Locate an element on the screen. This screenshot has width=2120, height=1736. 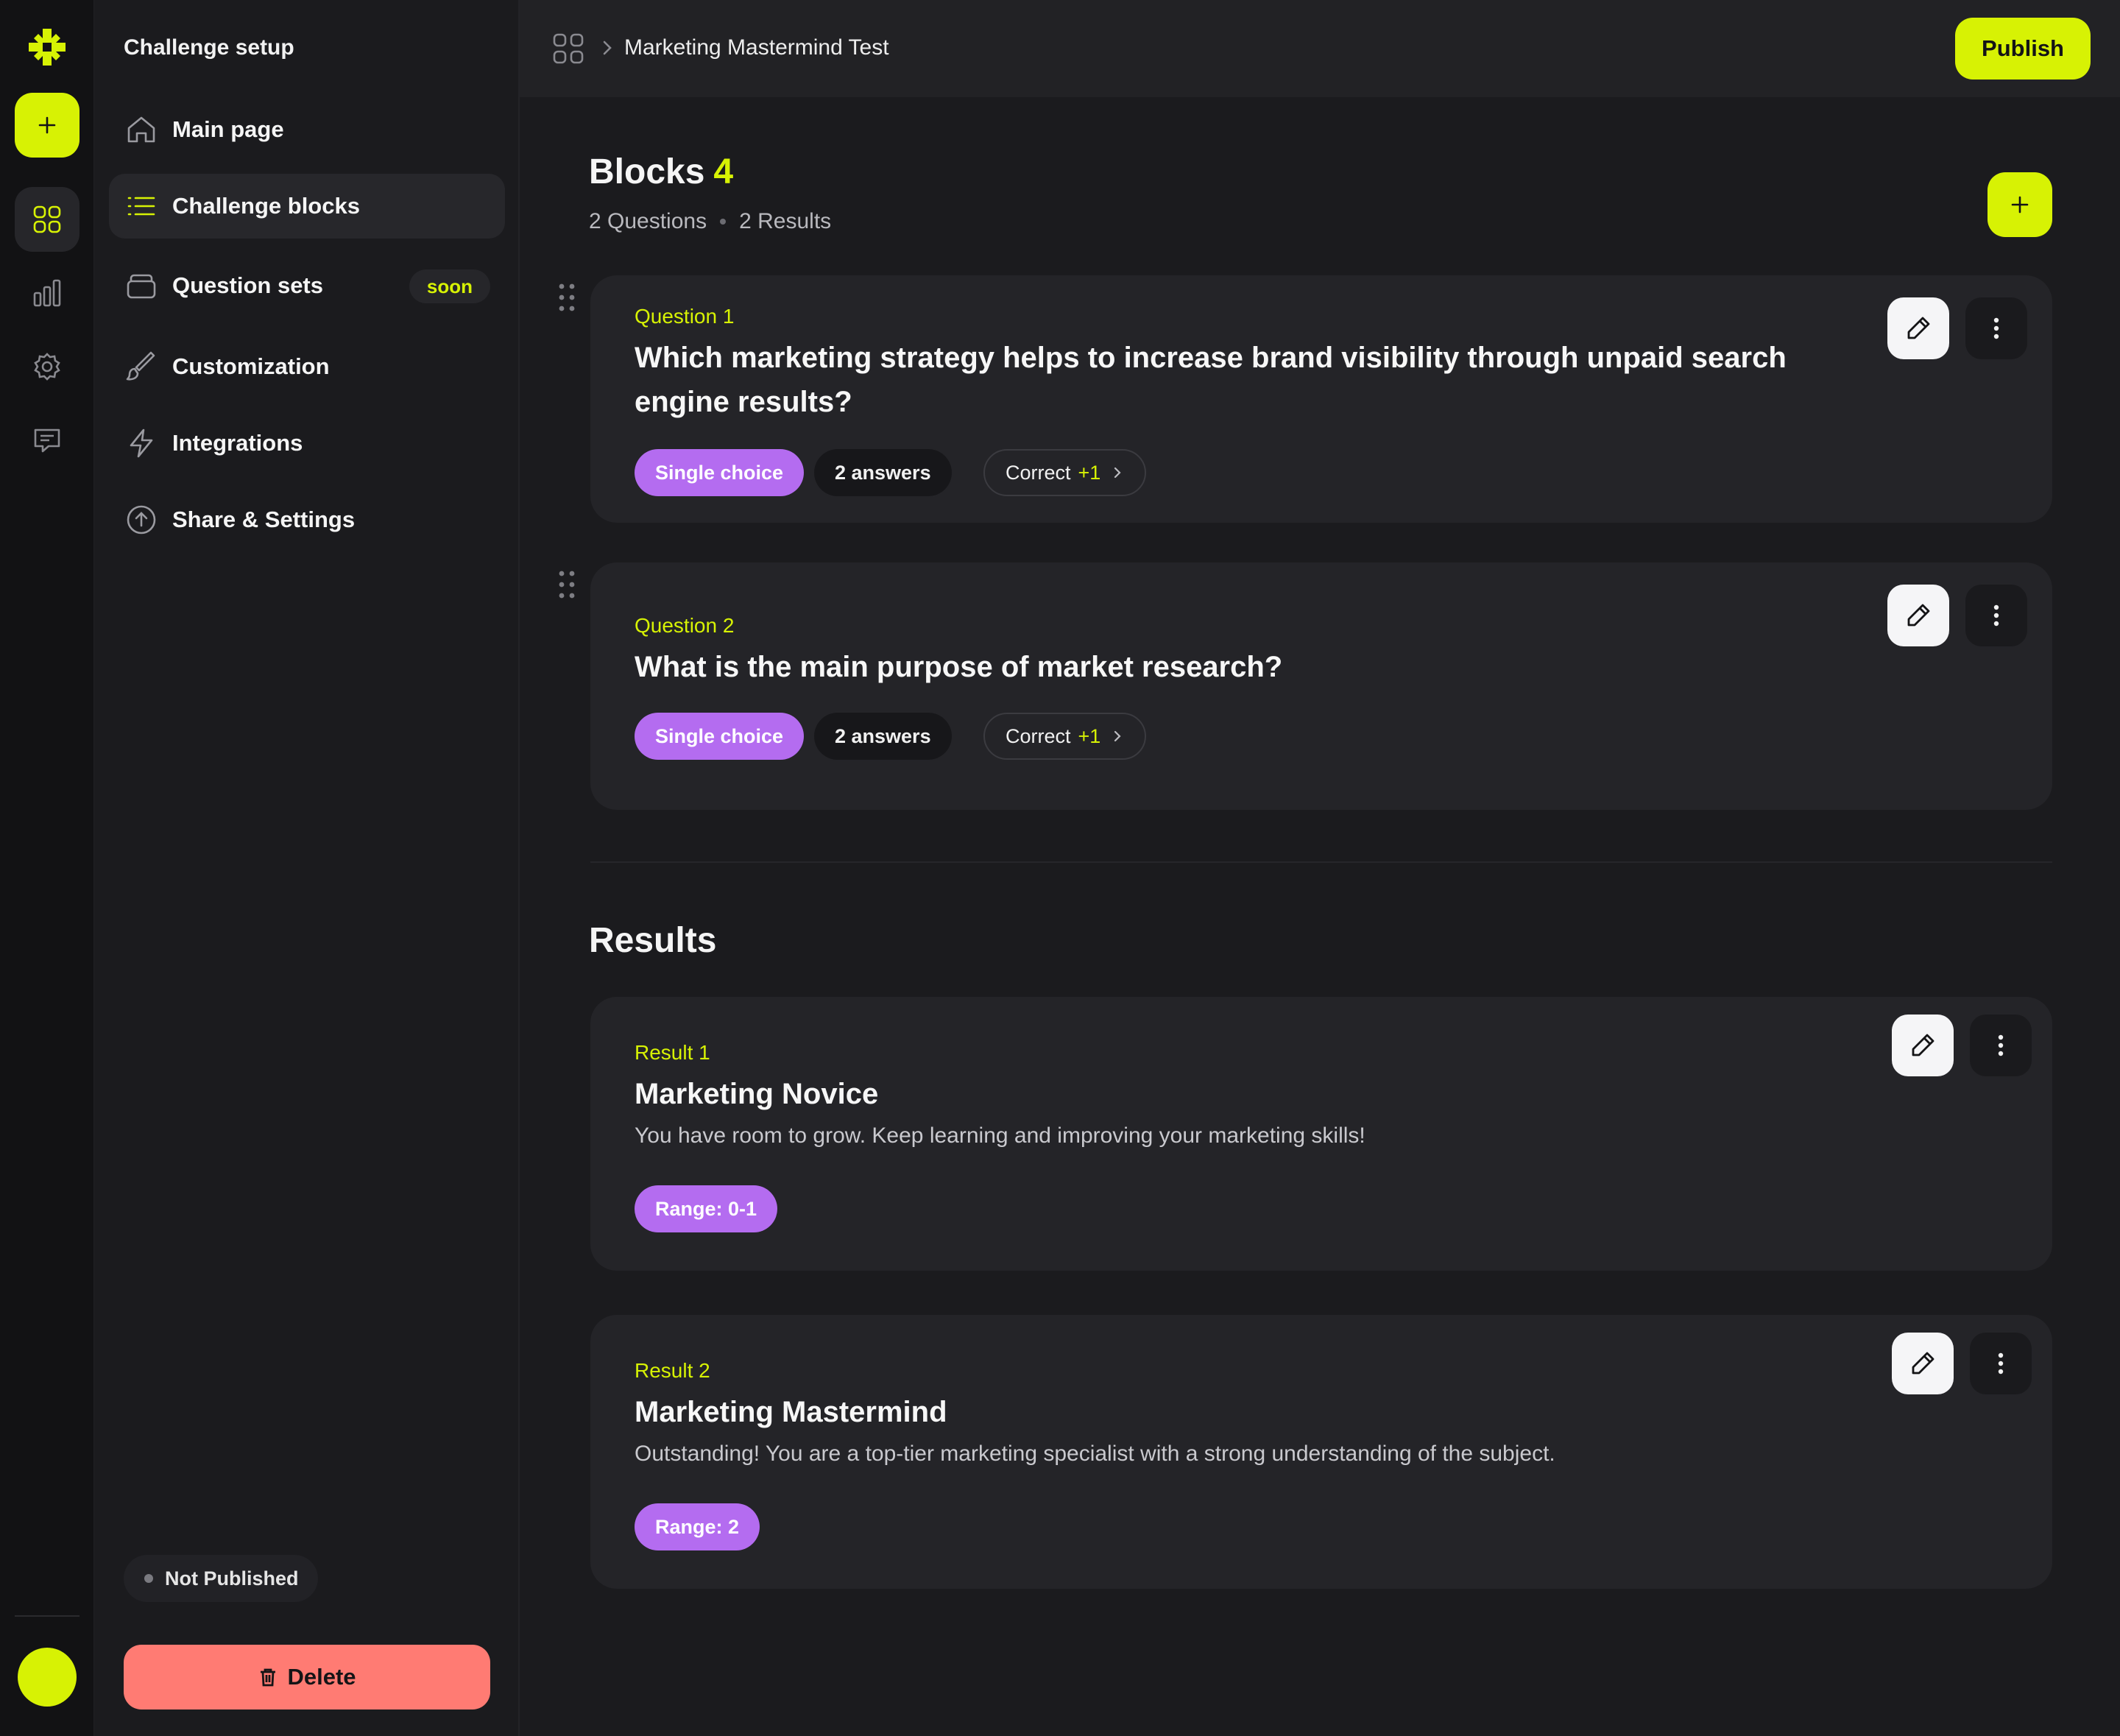
sidebar-item-label: Challenge blocks is located at coordinates (266, 206).